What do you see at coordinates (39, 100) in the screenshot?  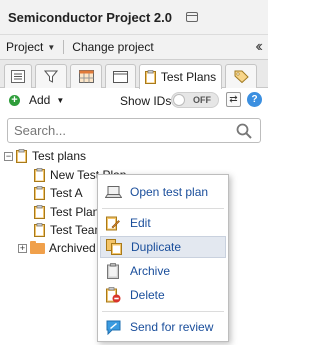 I see `add-button: Add` at bounding box center [39, 100].